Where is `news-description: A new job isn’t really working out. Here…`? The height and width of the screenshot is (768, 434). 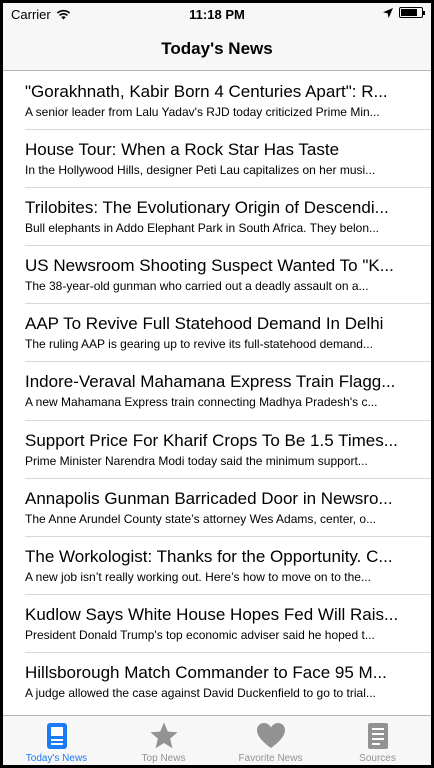 news-description: A new job isn’t really working out. Here… is located at coordinates (198, 576).